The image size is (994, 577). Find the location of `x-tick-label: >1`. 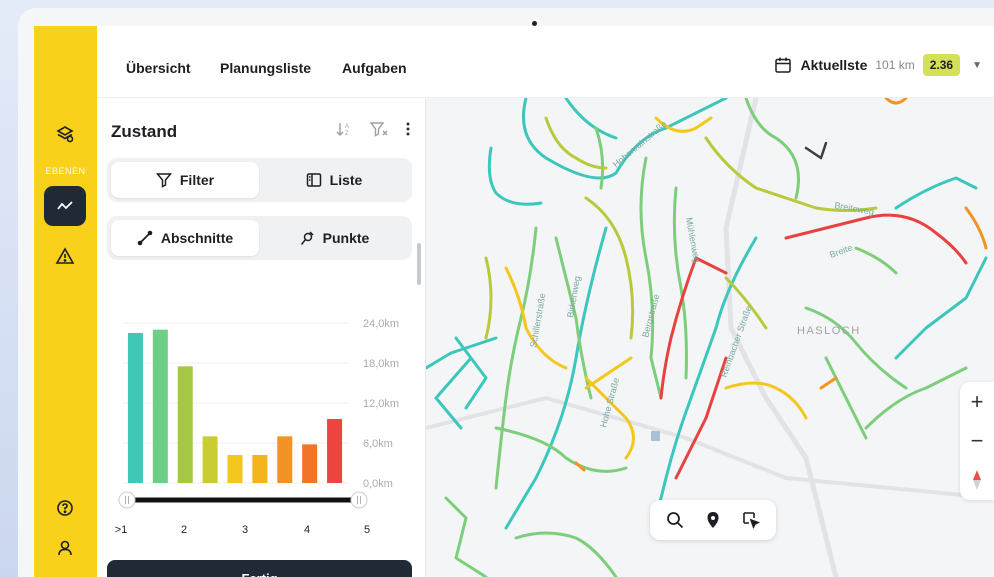

x-tick-label: >1 is located at coordinates (121, 528).